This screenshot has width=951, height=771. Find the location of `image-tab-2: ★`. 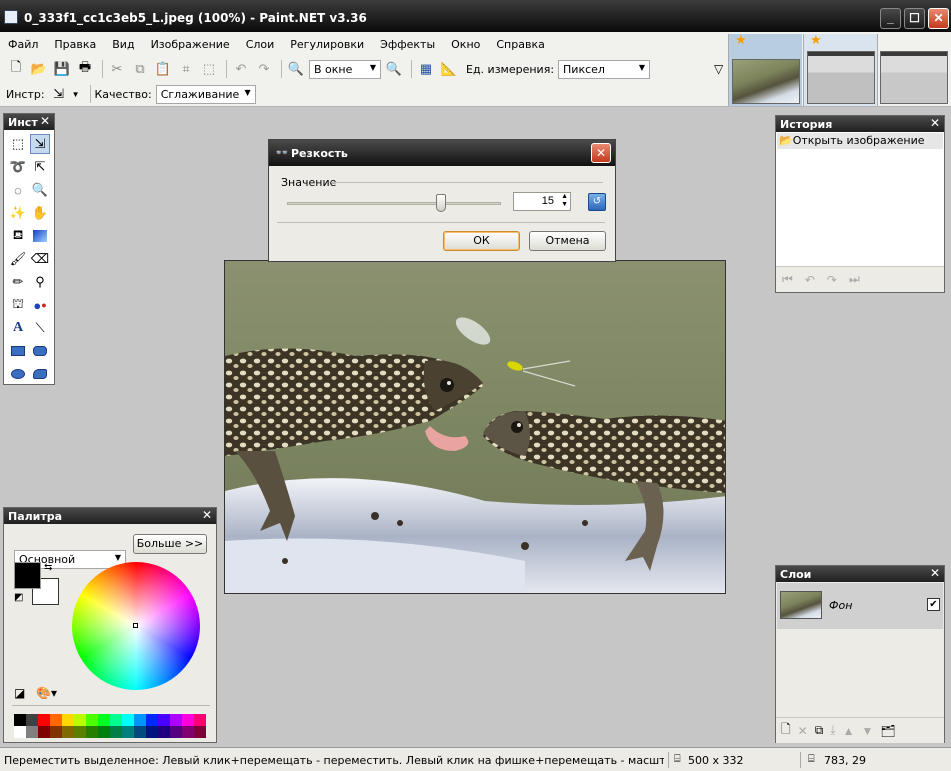

image-tab-2: ★ is located at coordinates (840, 69).